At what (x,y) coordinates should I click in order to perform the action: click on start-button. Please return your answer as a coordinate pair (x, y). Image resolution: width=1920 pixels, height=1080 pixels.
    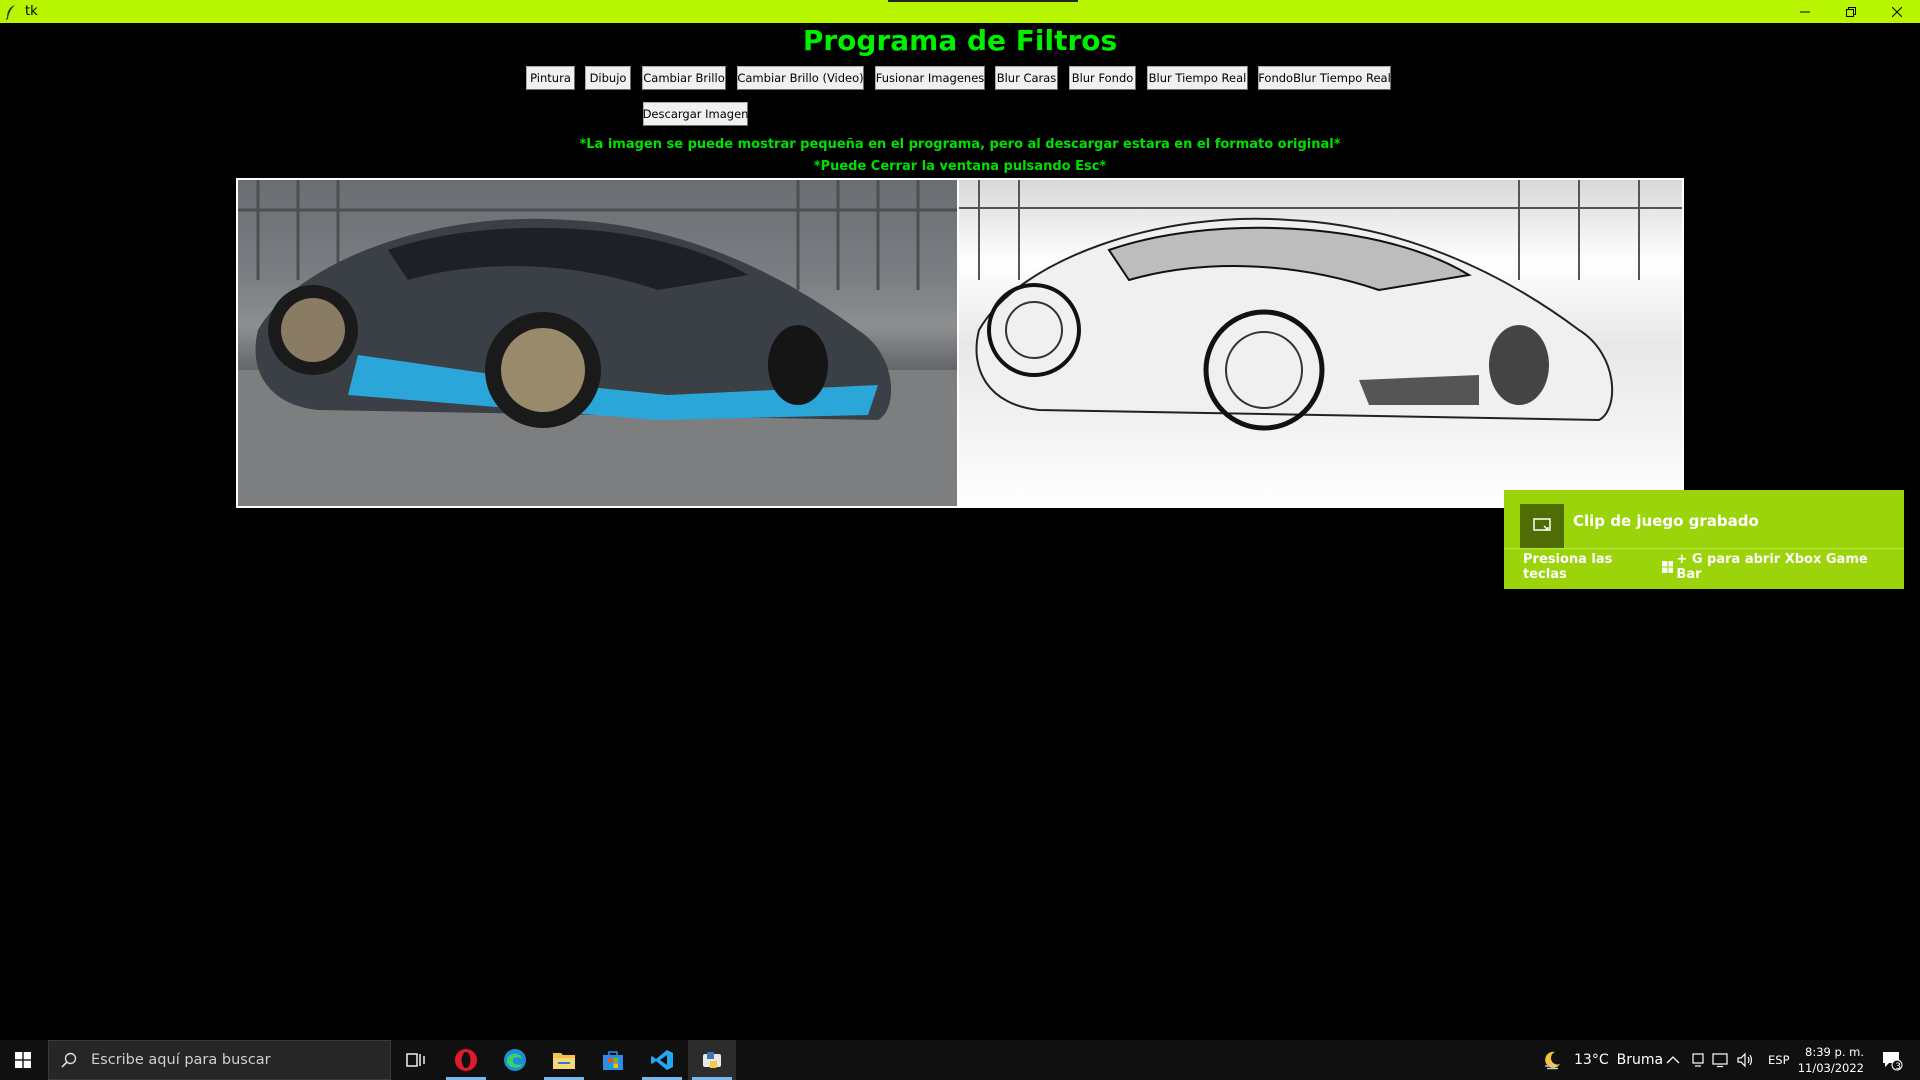
    Looking at the image, I should click on (23, 1060).